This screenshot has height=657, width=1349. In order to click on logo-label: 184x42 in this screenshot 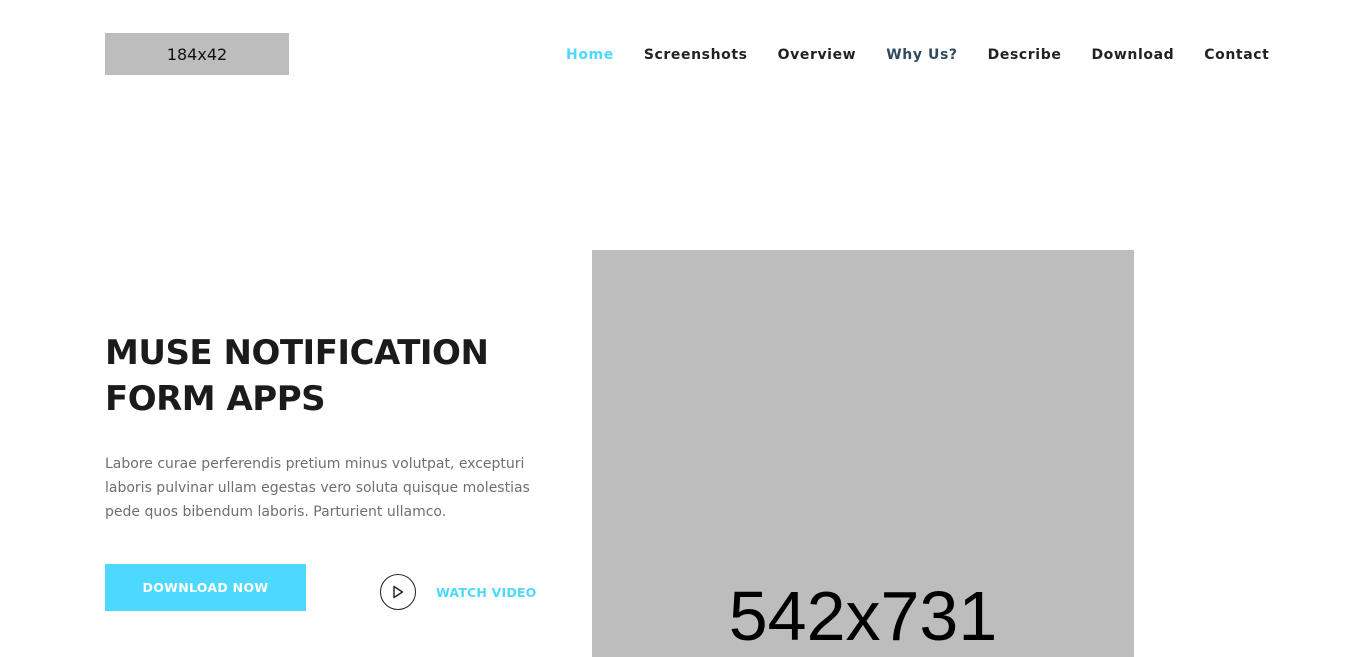, I will do `click(197, 54)`.